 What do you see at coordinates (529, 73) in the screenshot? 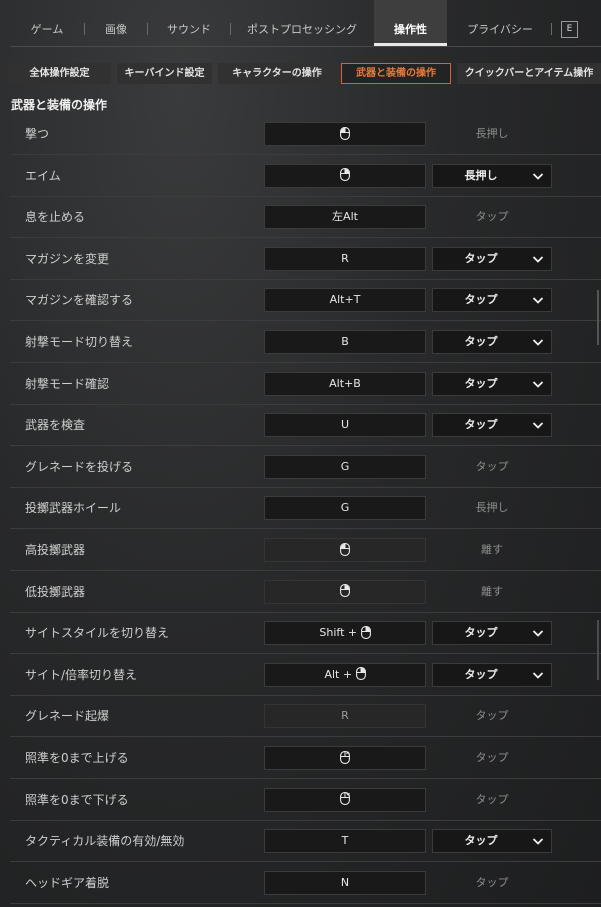
I see `subtab-quickbar: クイックバーとアイテム操作` at bounding box center [529, 73].